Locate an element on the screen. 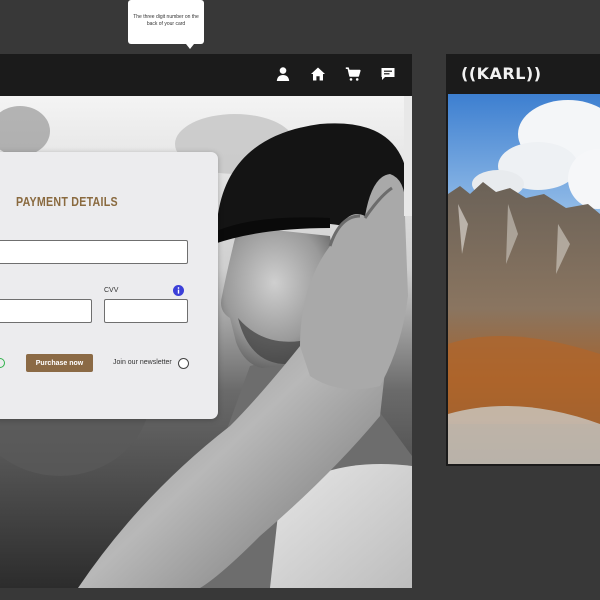 The width and height of the screenshot is (600, 600). selected-radio is located at coordinates (2, 363).